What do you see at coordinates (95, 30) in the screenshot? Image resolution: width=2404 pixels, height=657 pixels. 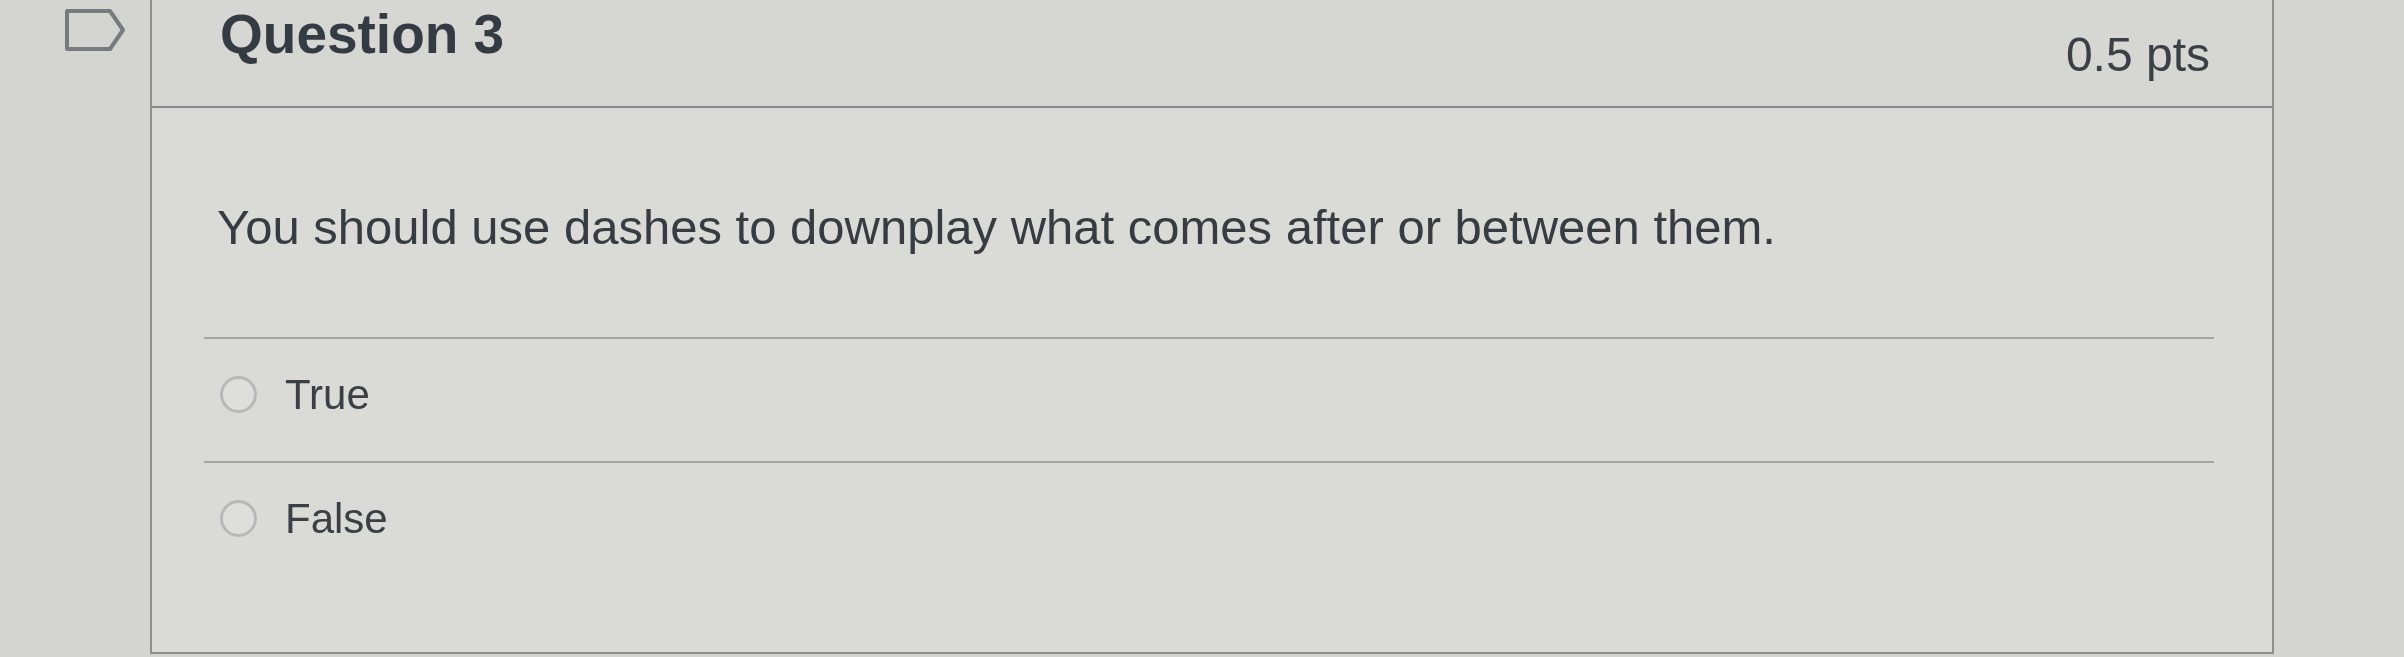 I see `flag-icon` at bounding box center [95, 30].